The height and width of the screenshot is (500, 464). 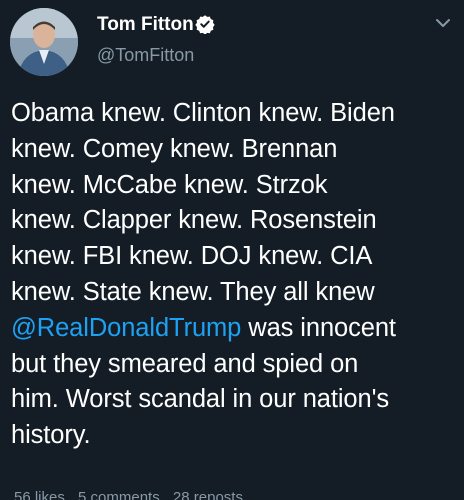 What do you see at coordinates (174, 148) in the screenshot?
I see `tweet-text-line: knew. Comey knew. Brennan` at bounding box center [174, 148].